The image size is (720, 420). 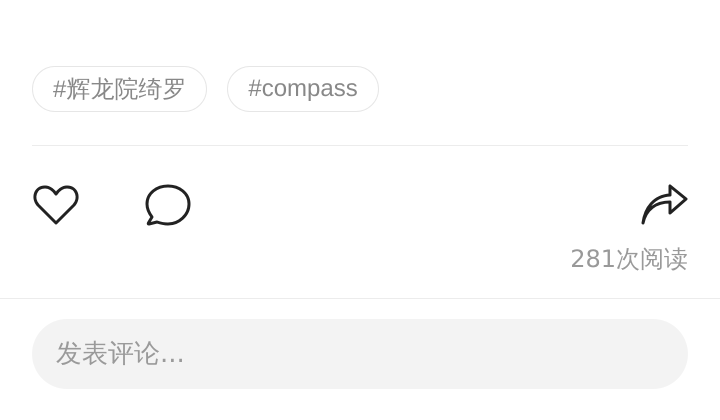 I want to click on share-icon, so click(x=664, y=205).